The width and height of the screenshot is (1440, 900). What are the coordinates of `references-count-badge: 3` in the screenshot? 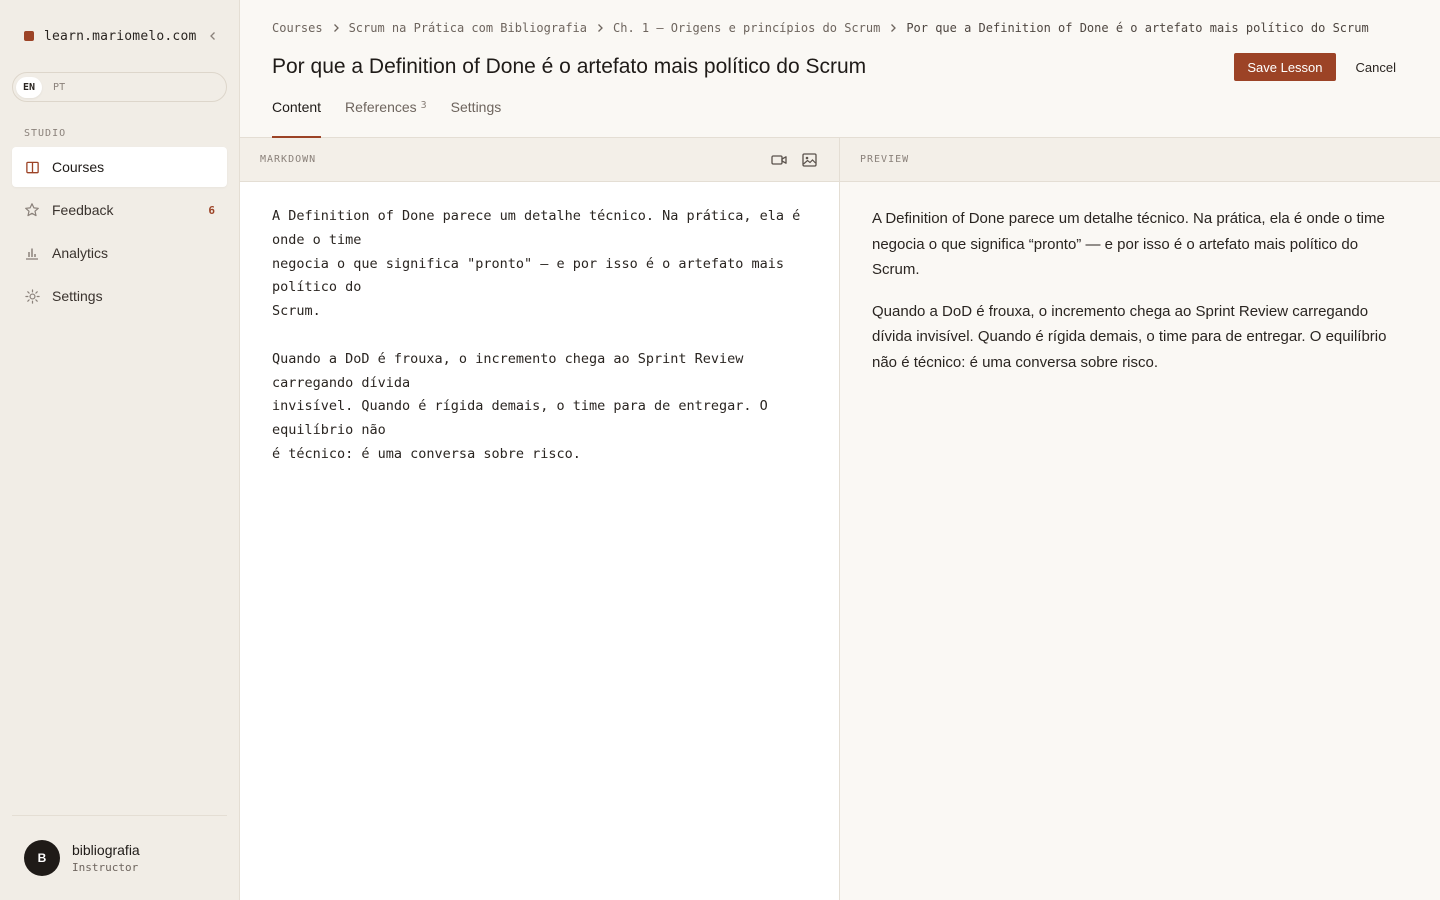 It's located at (423, 105).